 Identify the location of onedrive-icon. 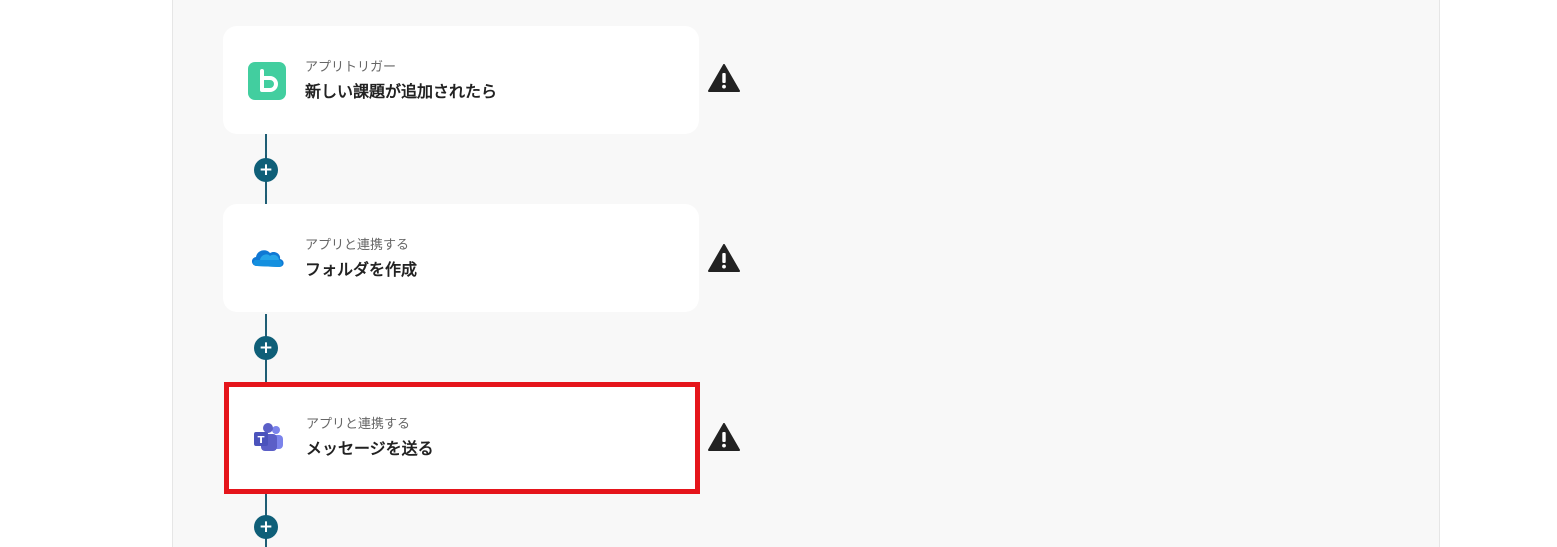
(267, 258).